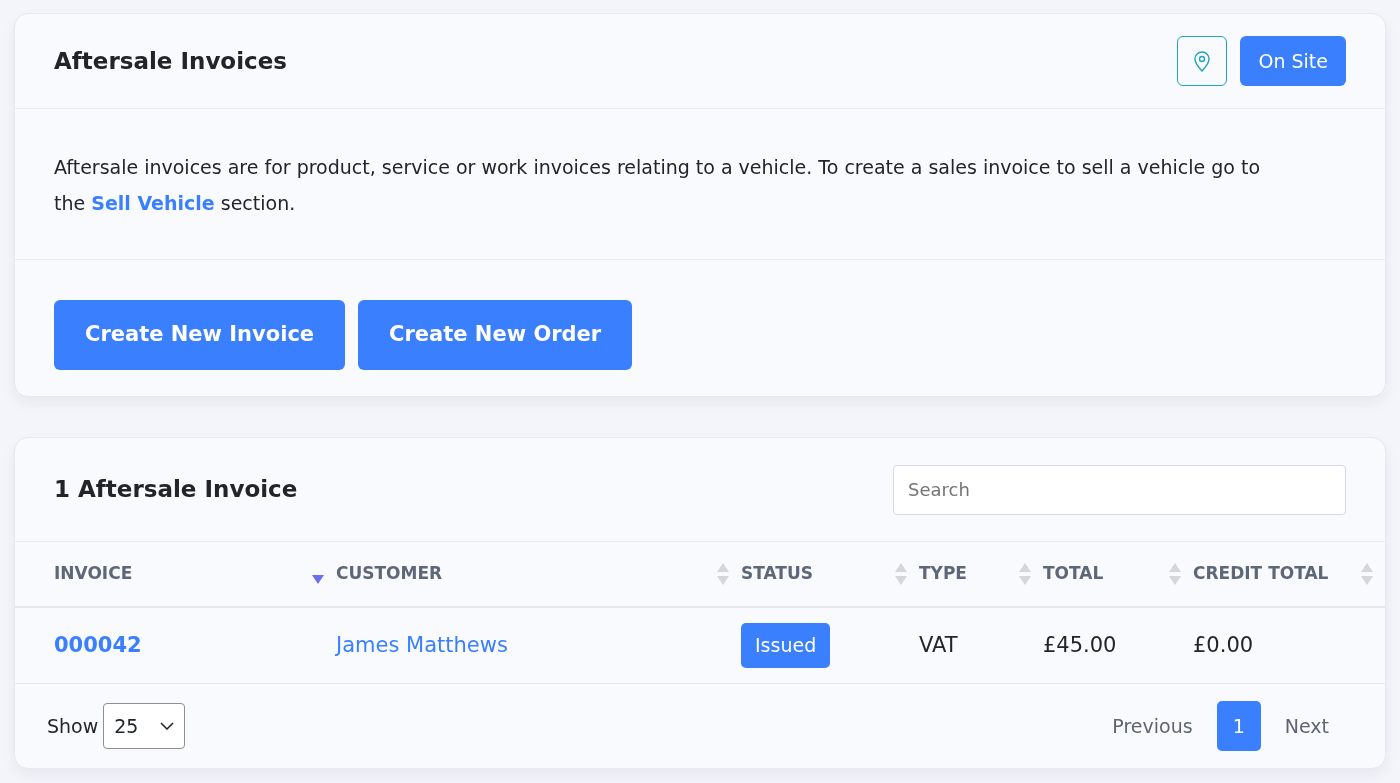 The image size is (1400, 783). What do you see at coordinates (830, 574) in the screenshot?
I see `column-header: STATUS` at bounding box center [830, 574].